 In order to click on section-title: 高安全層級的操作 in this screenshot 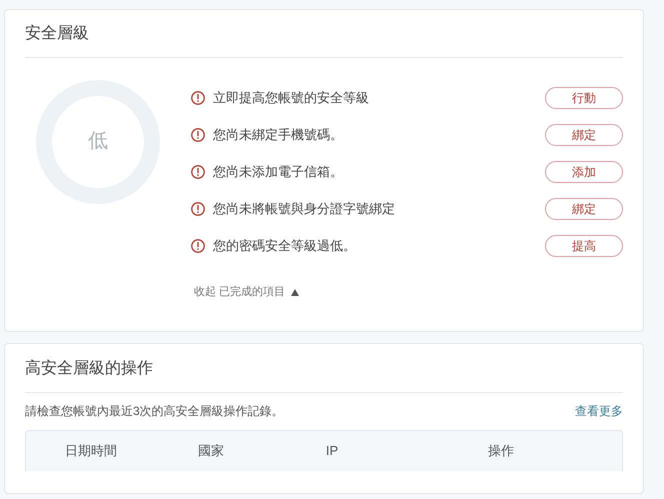, I will do `click(324, 368)`.